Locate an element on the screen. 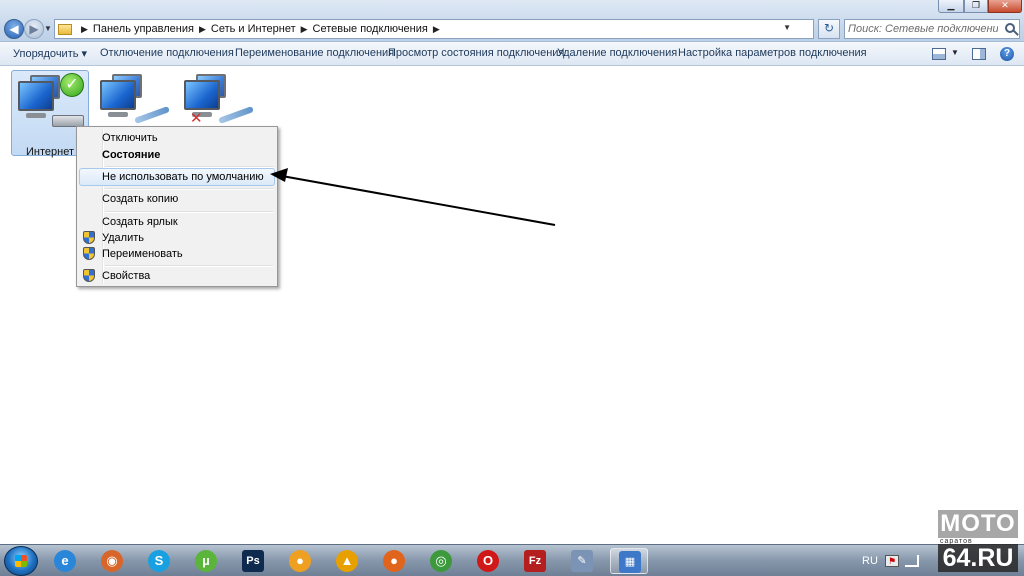 The image size is (1024, 576). view-status-button: Просмотр состояния подключения is located at coordinates (476, 53).